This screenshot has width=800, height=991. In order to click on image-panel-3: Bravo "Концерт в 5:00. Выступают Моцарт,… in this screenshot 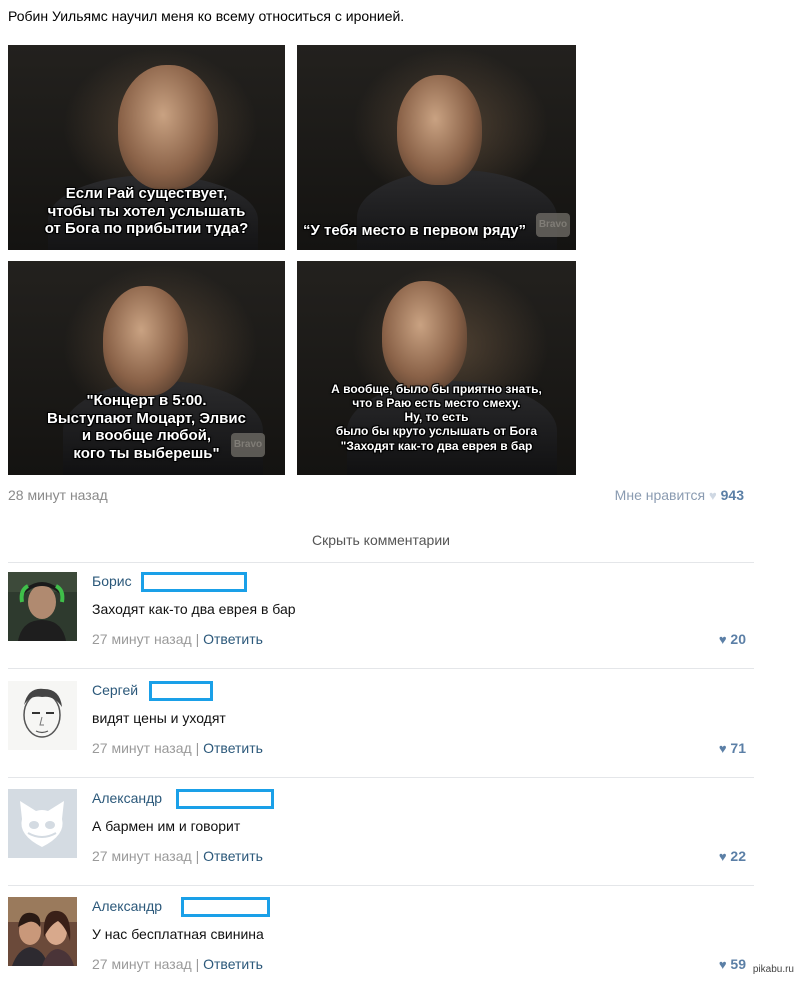, I will do `click(146, 368)`.